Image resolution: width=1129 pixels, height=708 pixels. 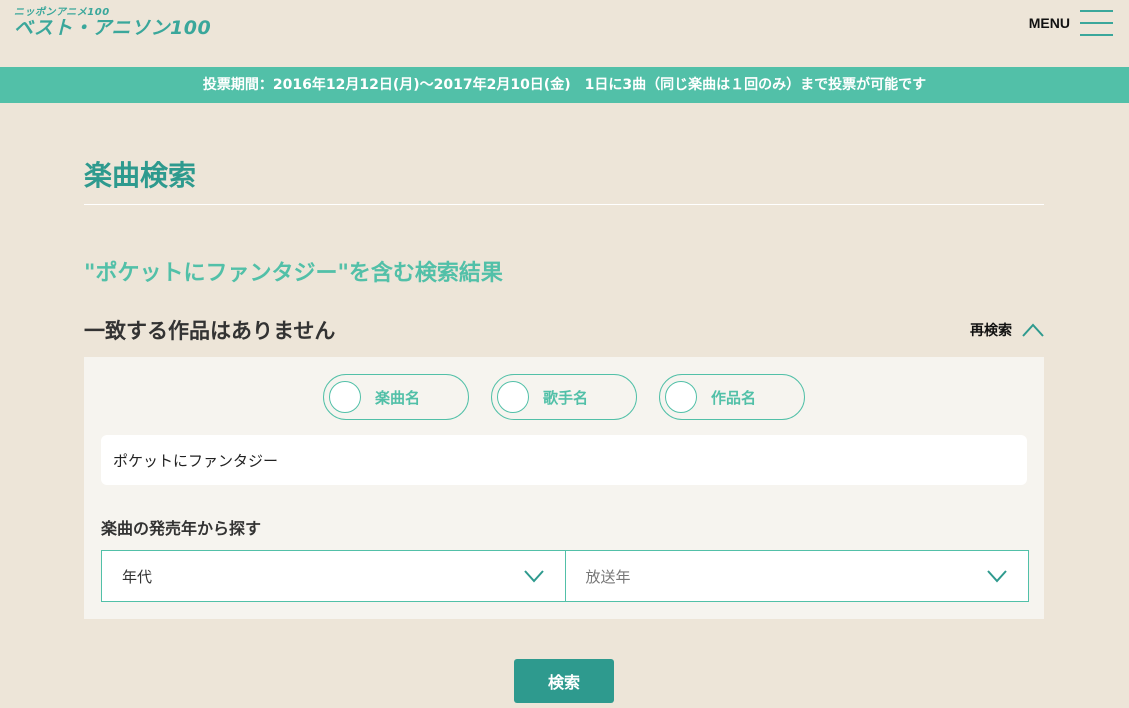 What do you see at coordinates (210, 331) in the screenshot?
I see `no-result-message: 一致する作品はありません` at bounding box center [210, 331].